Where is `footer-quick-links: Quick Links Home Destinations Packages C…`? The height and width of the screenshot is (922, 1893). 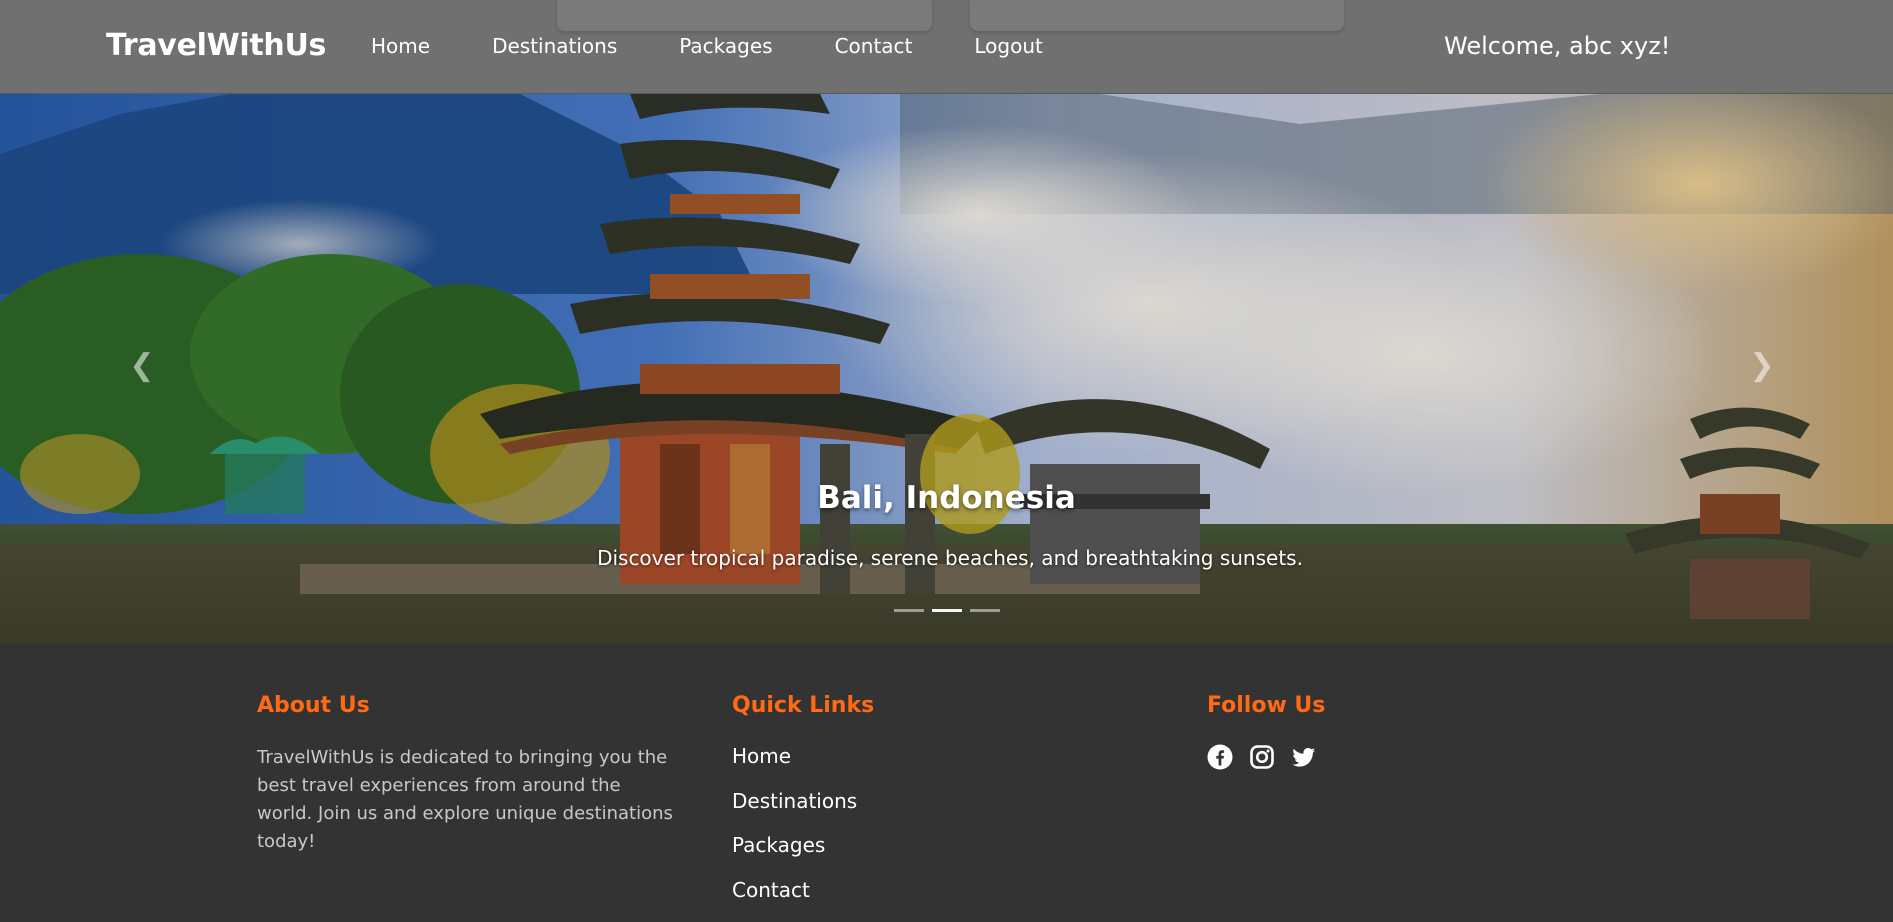
footer-quick-links: Quick Links Home Destinations Packages C… is located at coordinates (803, 807).